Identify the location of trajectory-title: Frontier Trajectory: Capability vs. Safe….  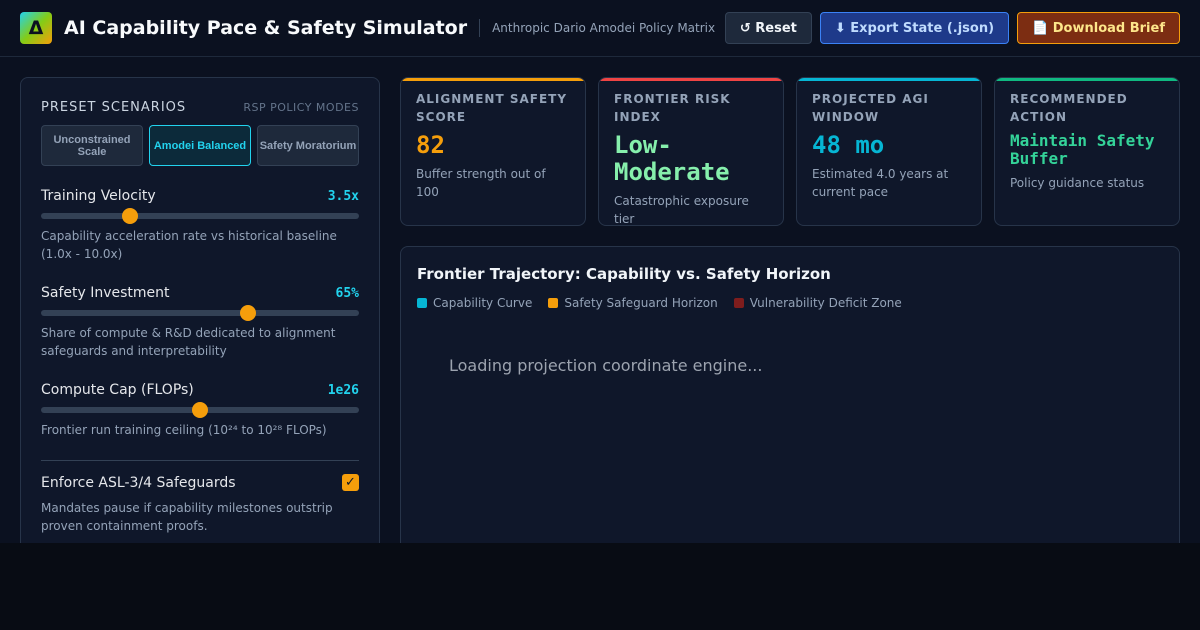
(624, 274).